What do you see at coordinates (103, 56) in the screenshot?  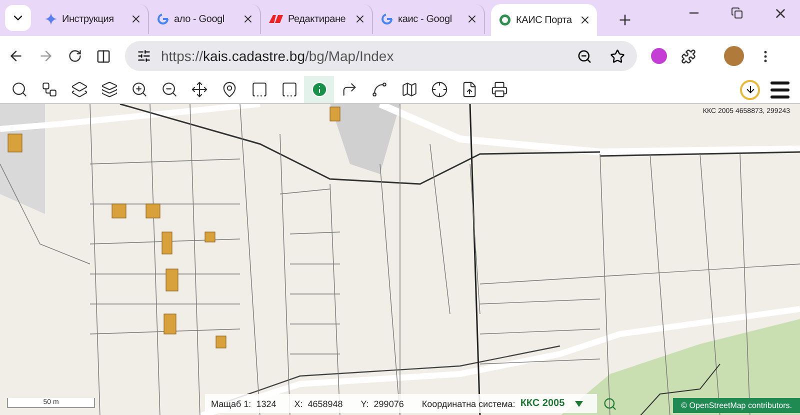 I see `split-view-icon` at bounding box center [103, 56].